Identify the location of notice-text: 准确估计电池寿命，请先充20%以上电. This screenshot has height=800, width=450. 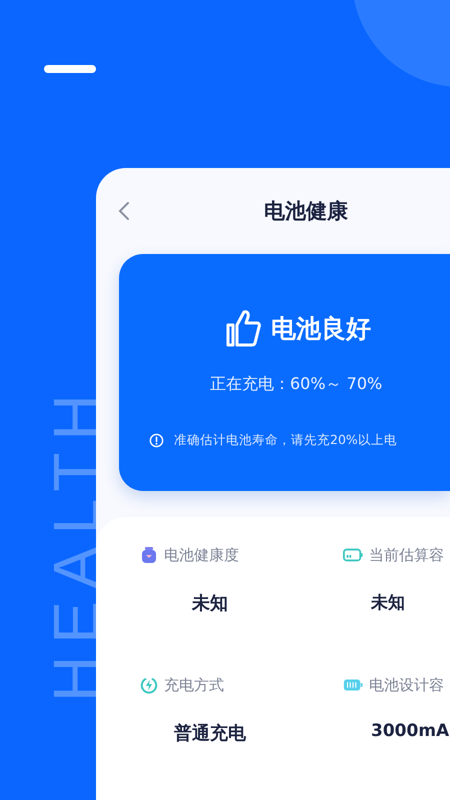
(285, 440).